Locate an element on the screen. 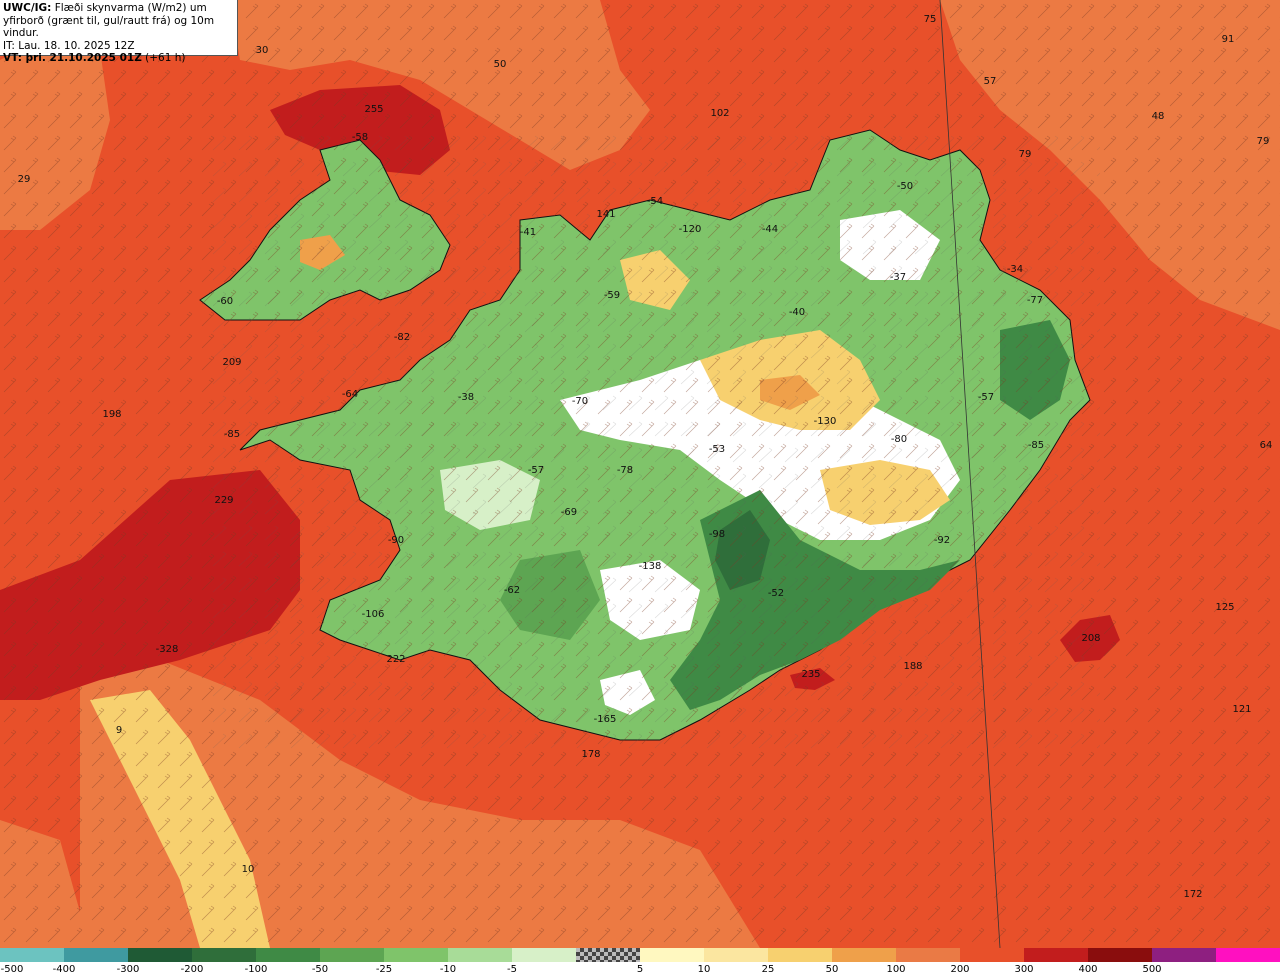 Image resolution: width=1280 pixels, height=978 pixels. value-label: 172 is located at coordinates (1192, 894).